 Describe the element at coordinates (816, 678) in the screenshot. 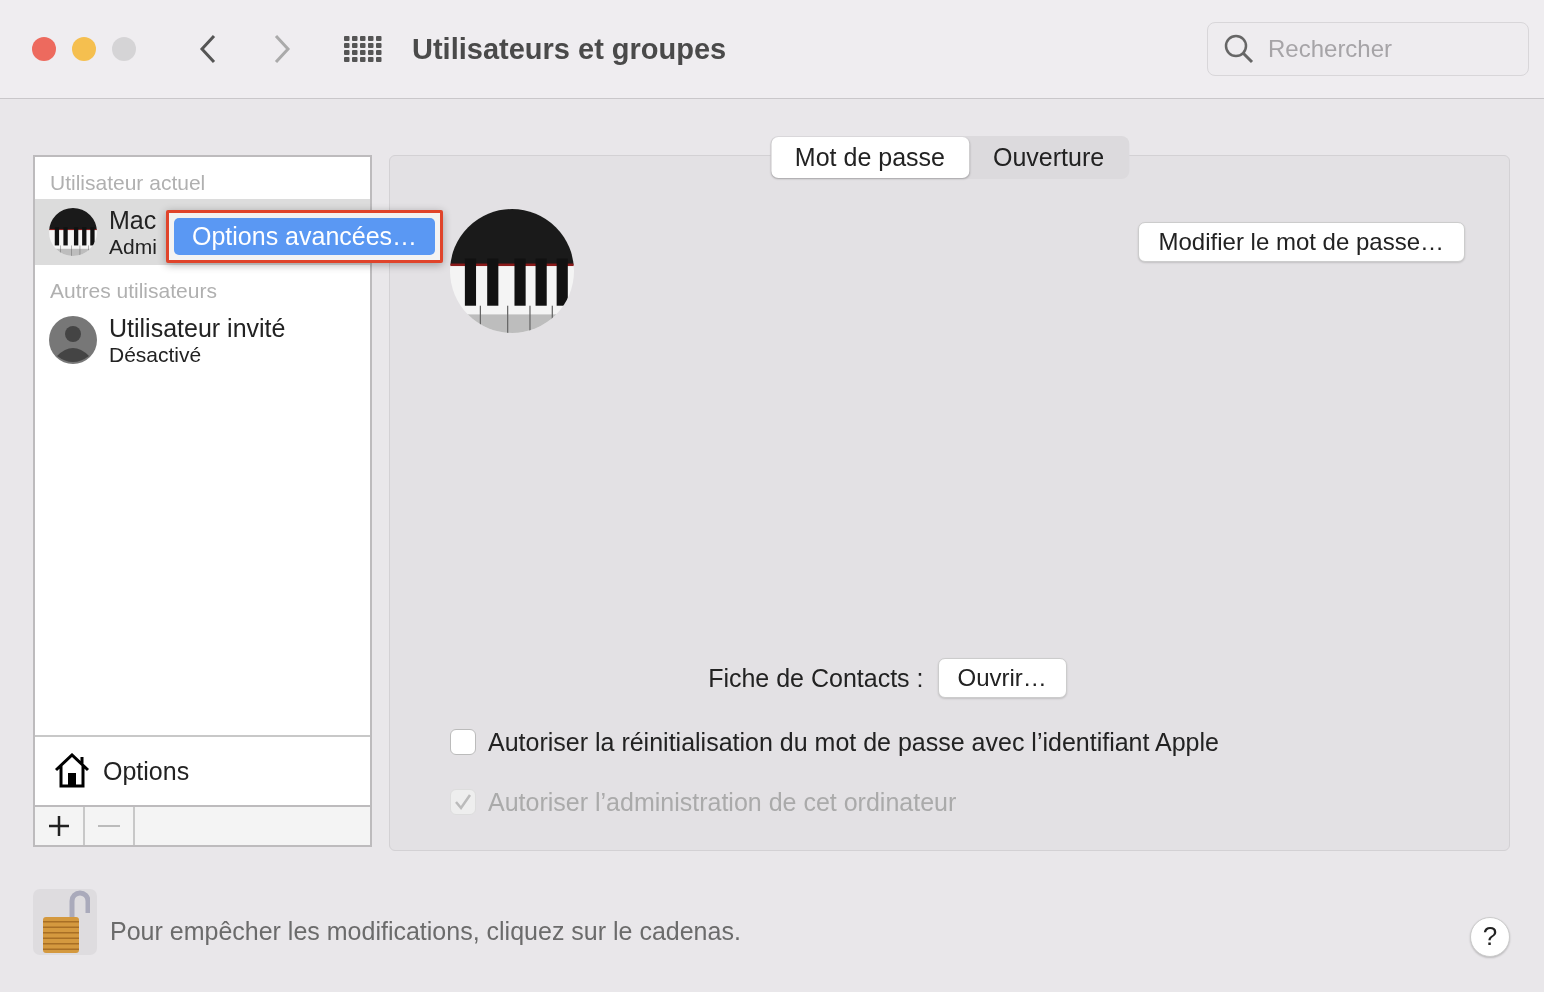

I see `contacts-label: Fiche de Contacts :` at that location.